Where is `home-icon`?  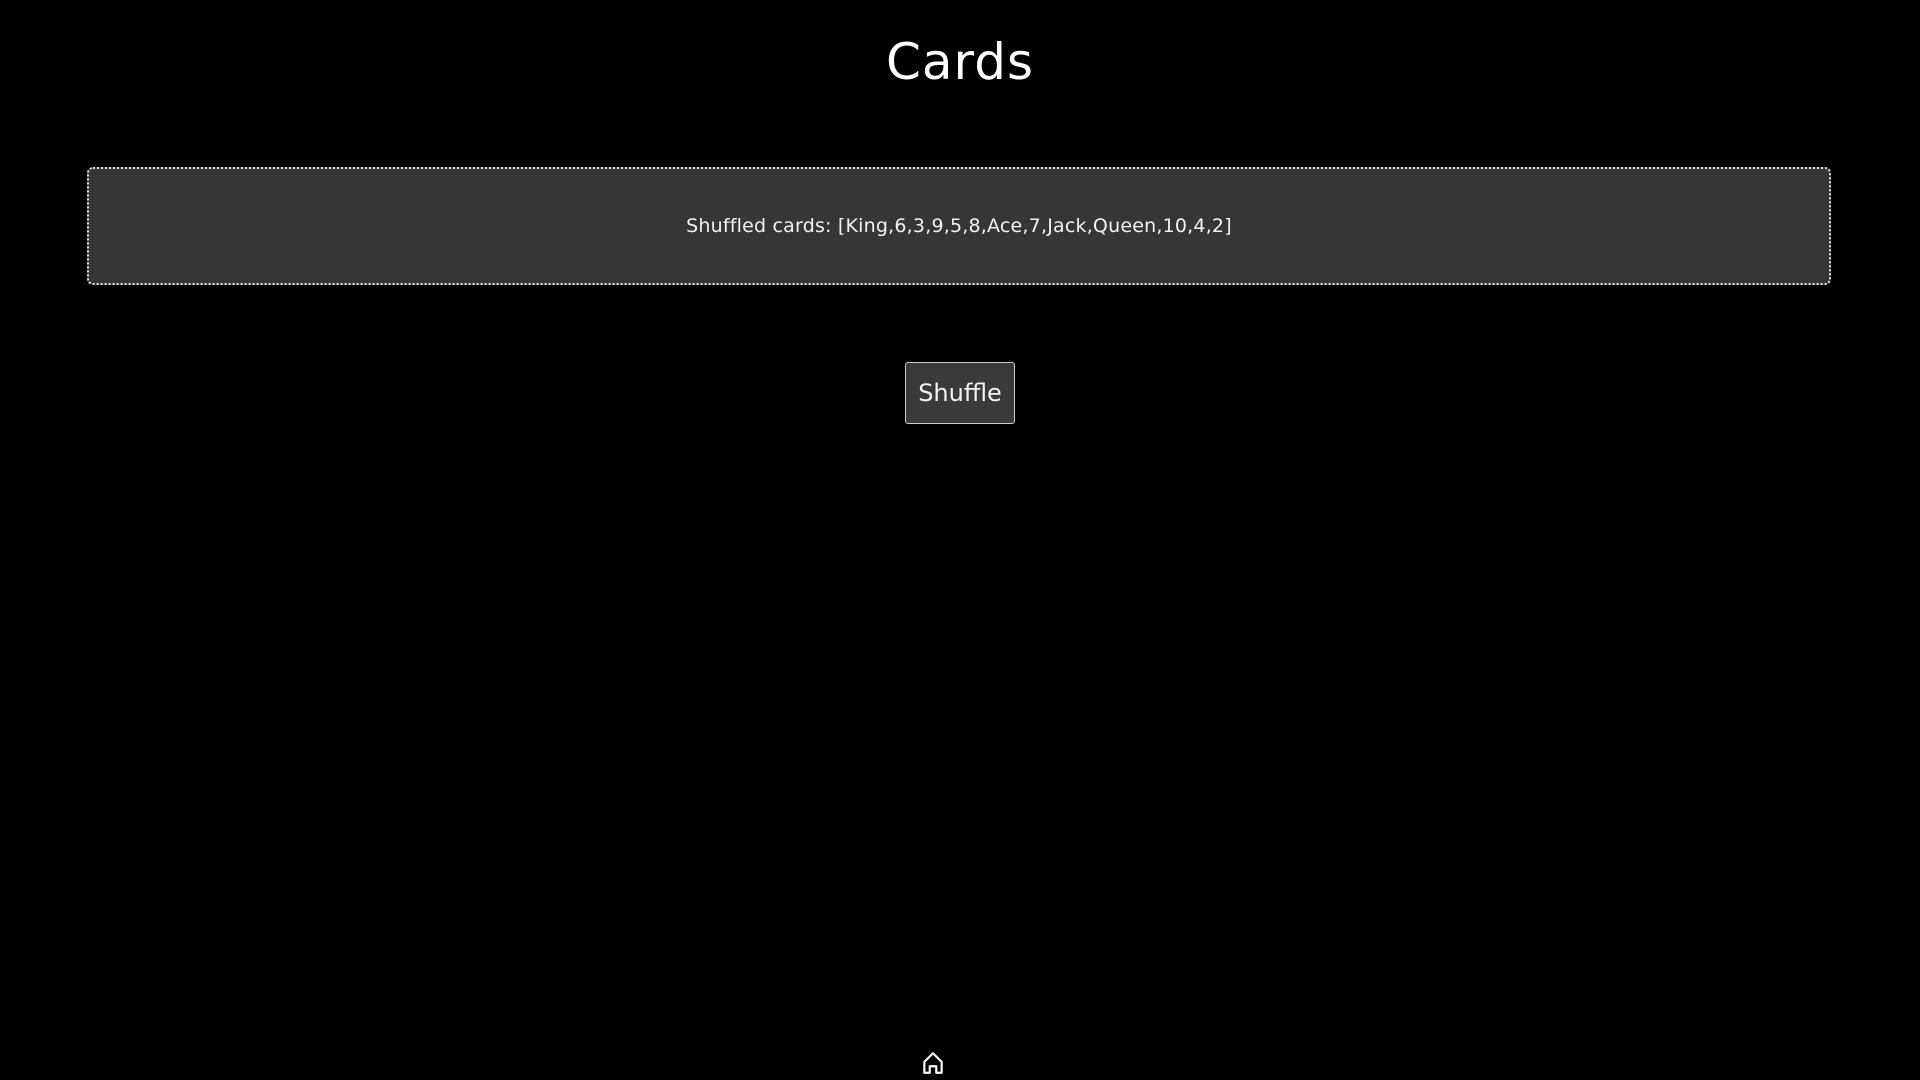 home-icon is located at coordinates (933, 1063).